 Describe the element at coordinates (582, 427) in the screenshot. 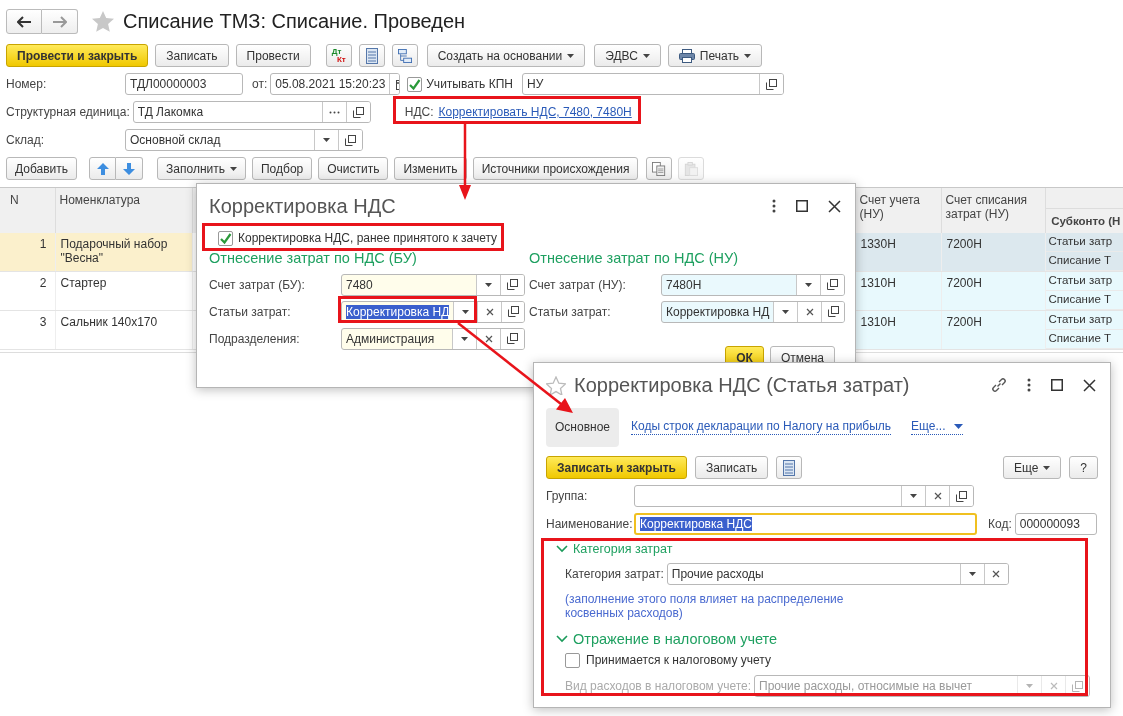

I see `tab: Основное` at that location.